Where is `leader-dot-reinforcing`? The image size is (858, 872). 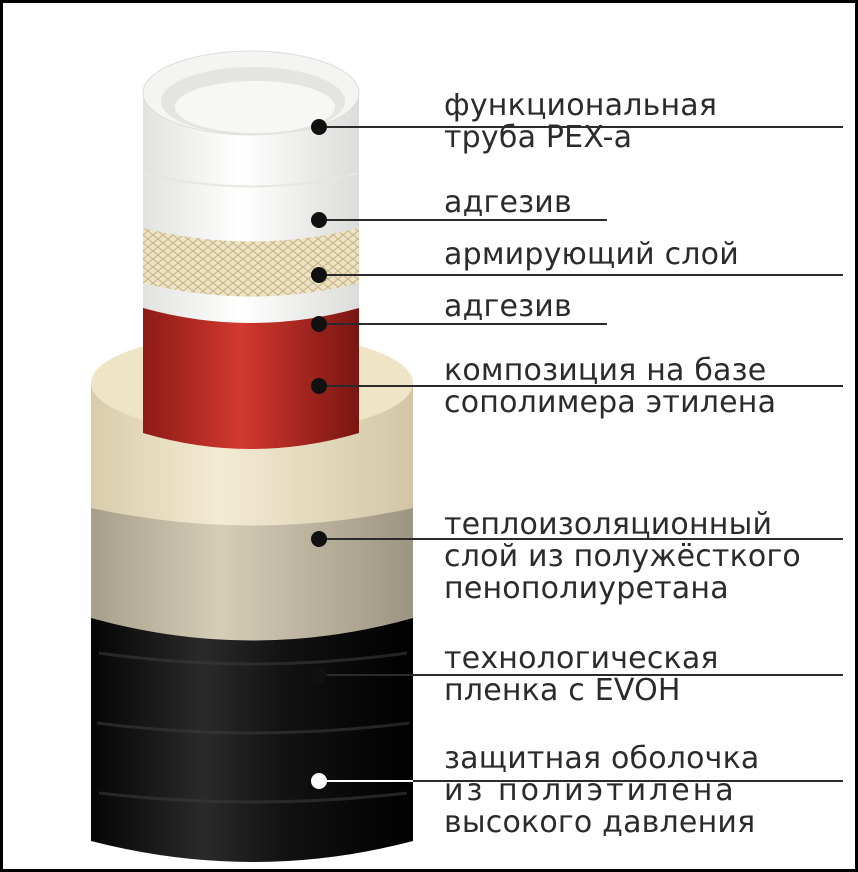 leader-dot-reinforcing is located at coordinates (319, 275).